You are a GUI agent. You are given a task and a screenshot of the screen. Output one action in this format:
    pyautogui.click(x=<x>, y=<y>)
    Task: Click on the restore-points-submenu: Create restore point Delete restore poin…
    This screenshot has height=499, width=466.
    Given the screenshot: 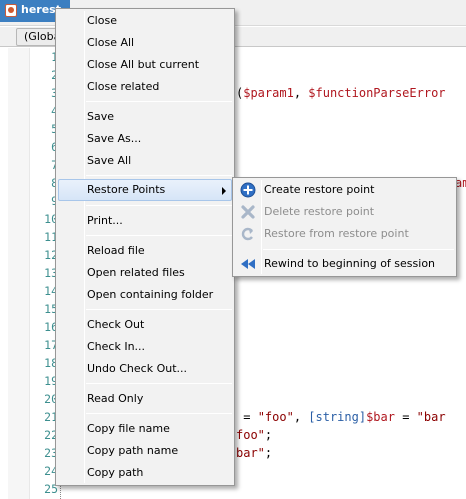 What is the action you would take?
    pyautogui.click(x=344, y=227)
    